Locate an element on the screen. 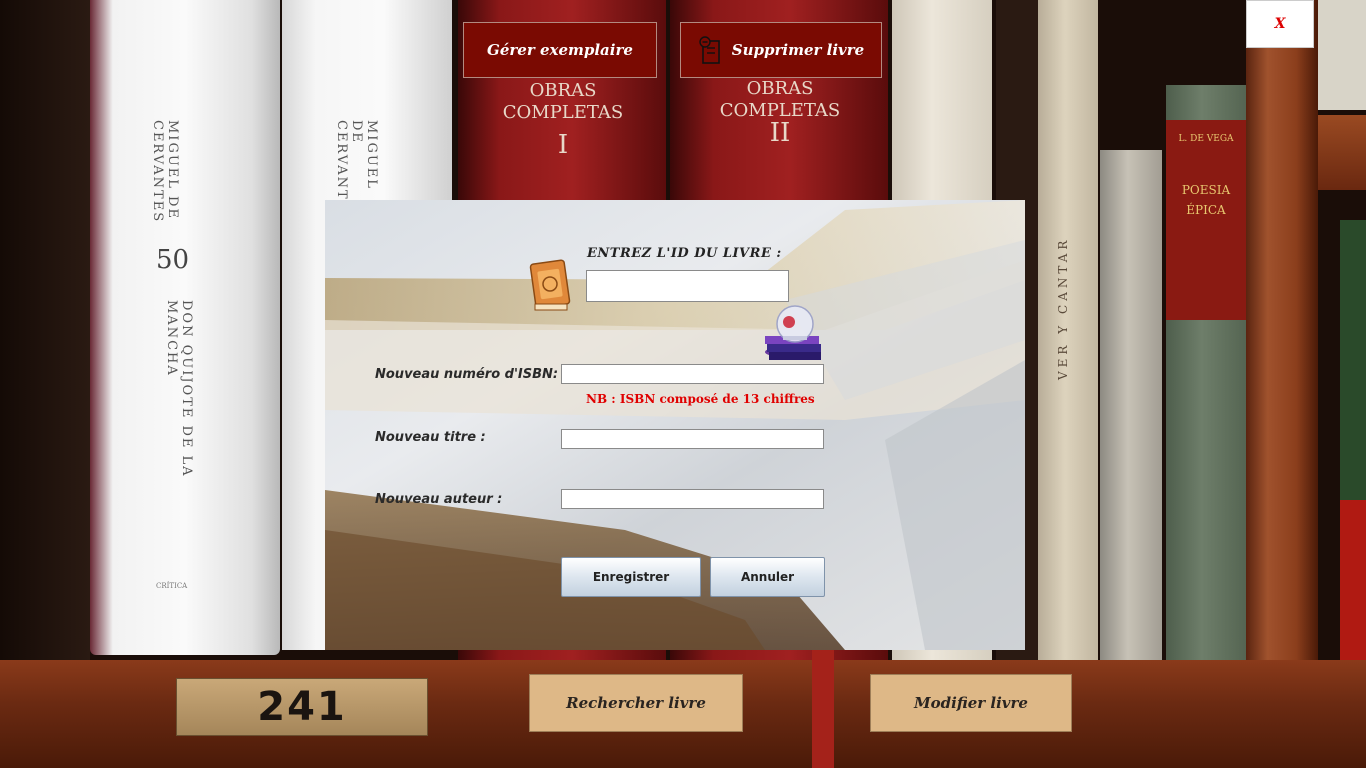  author-input is located at coordinates (692, 499).